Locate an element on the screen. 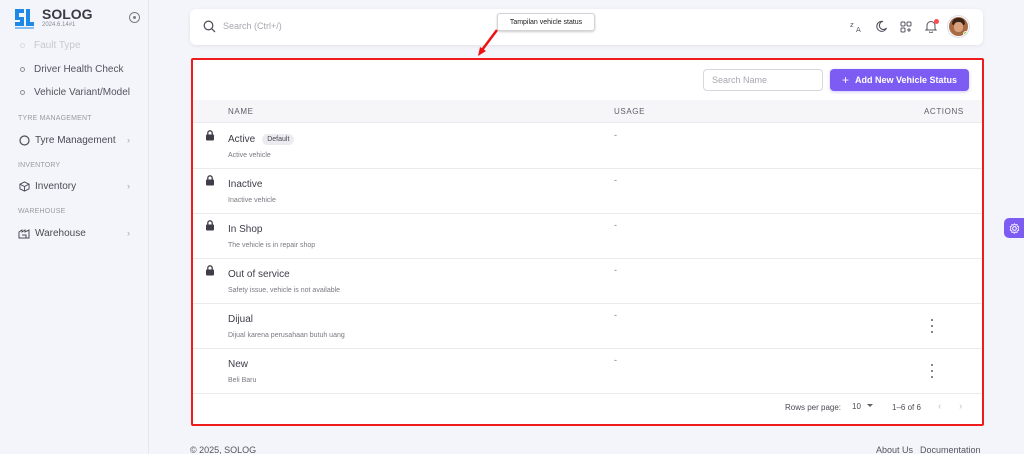 The image size is (1024, 454). footer-link-documentation: Documentation is located at coordinates (950, 449).